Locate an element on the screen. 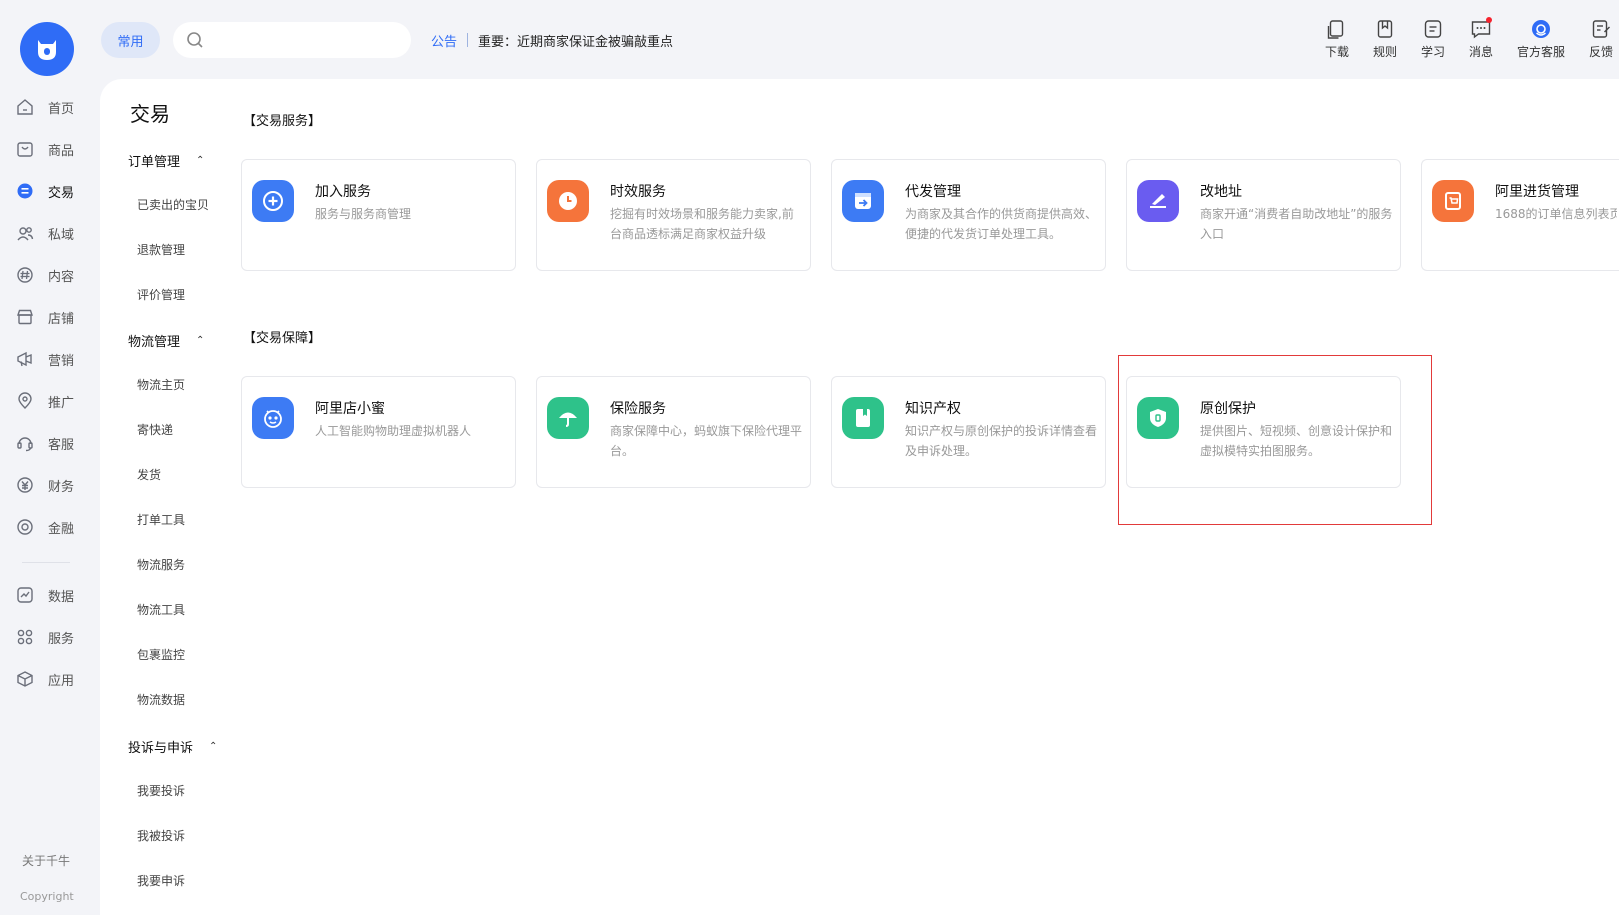 The width and height of the screenshot is (1619, 915). qianniu-logo-icon is located at coordinates (47, 50).